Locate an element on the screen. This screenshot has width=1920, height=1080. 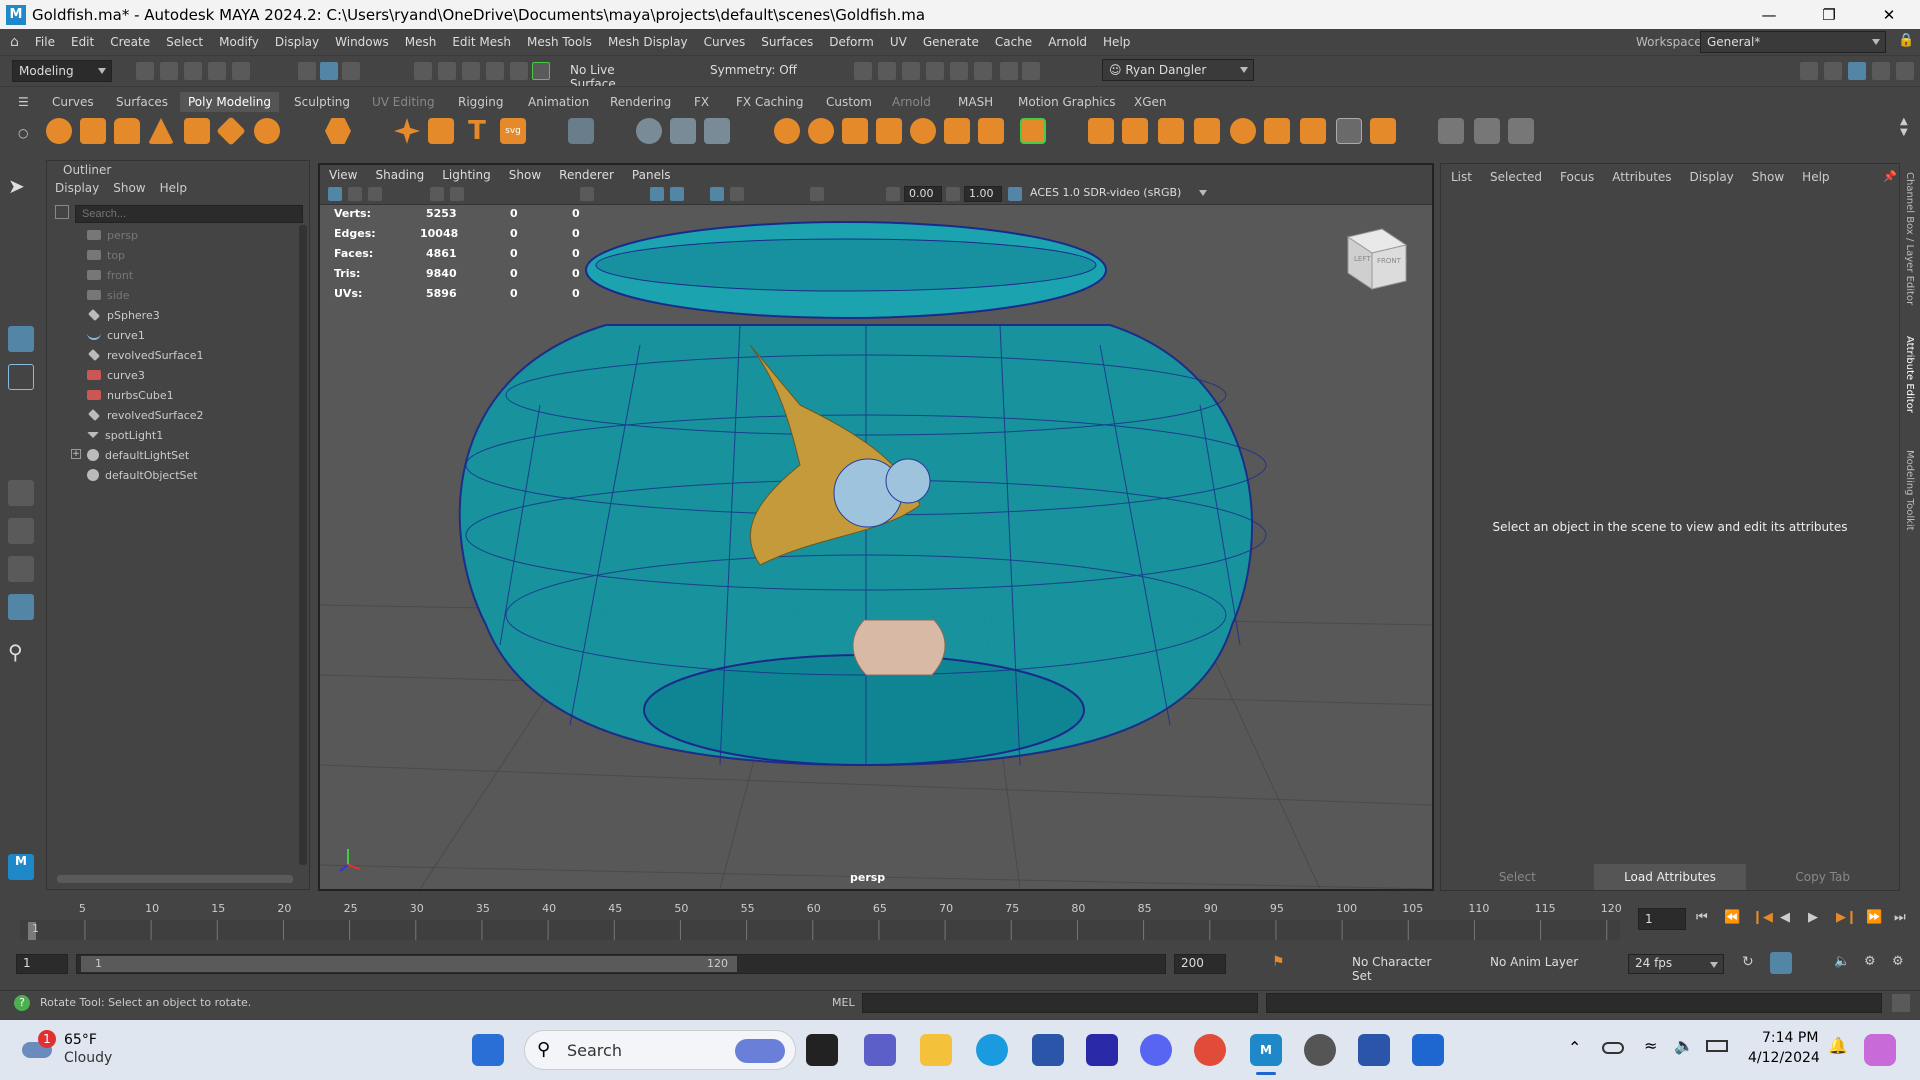
new-scene-icon is located at coordinates (145, 71).